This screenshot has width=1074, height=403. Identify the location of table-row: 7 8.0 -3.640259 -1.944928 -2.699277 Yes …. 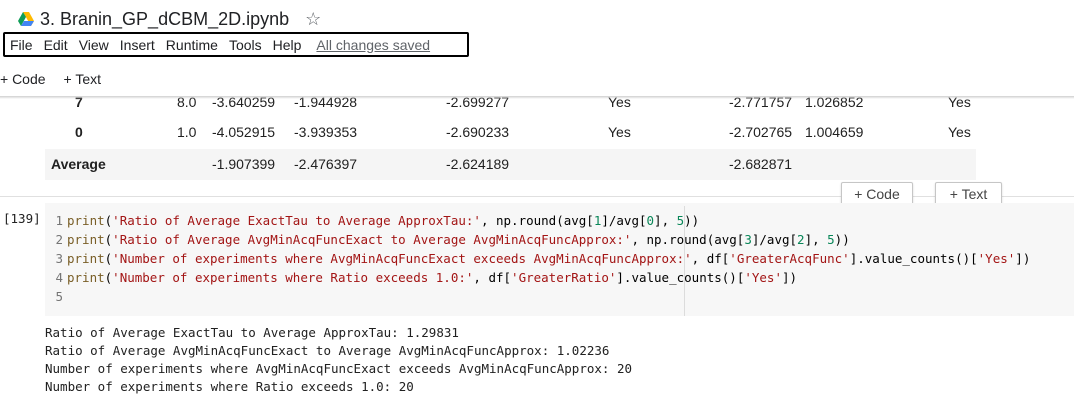
(510, 102).